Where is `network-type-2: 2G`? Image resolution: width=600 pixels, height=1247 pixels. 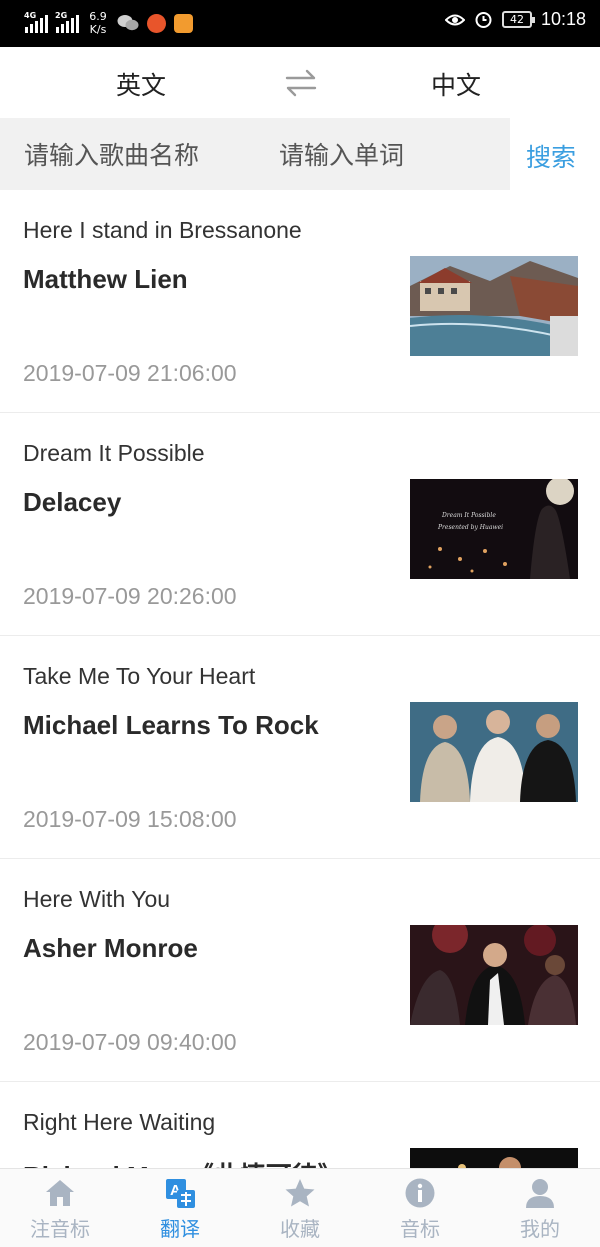
network-type-2: 2G is located at coordinates (61, 15).